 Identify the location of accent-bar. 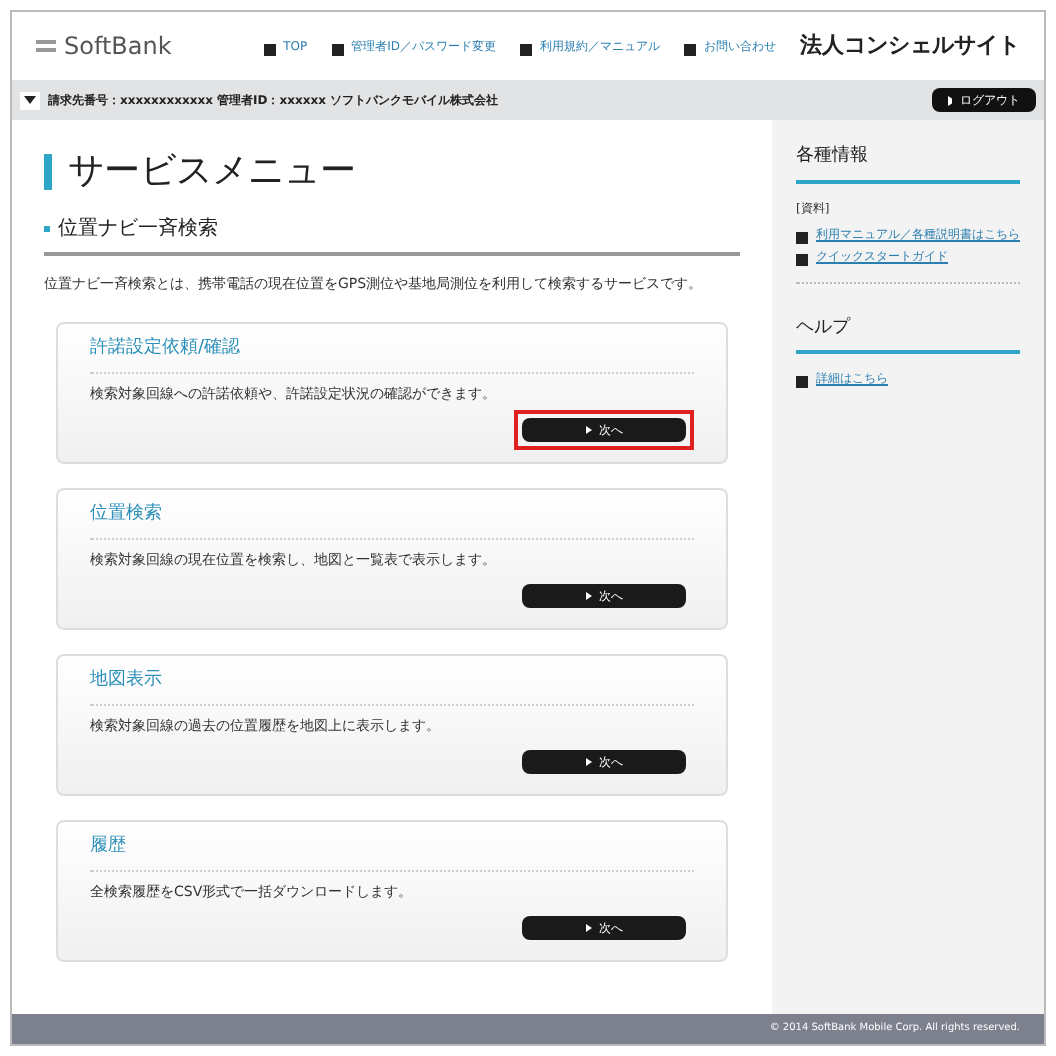
(48, 171).